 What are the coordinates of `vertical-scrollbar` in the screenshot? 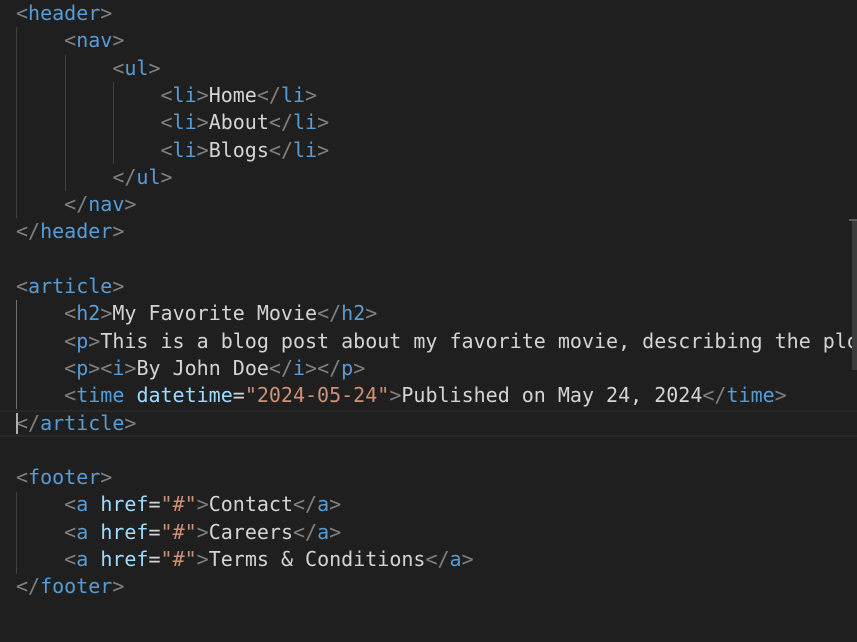 It's located at (854, 321).